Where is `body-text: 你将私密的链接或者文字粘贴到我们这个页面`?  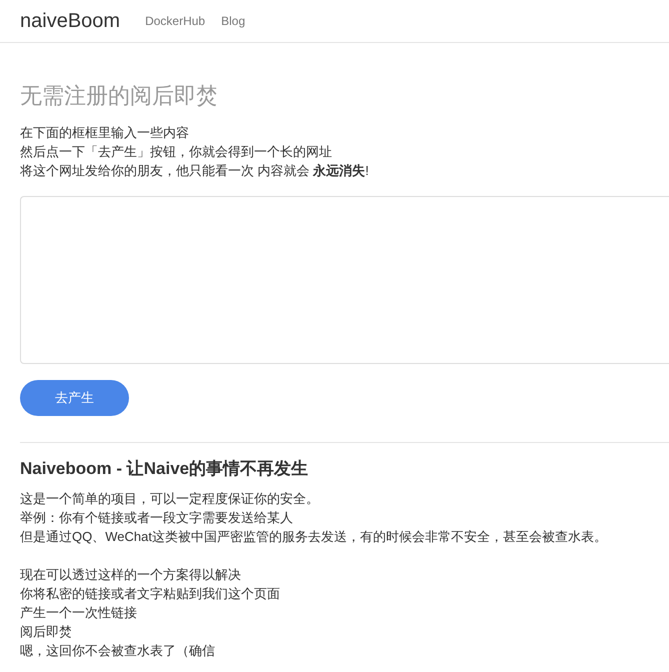 body-text: 你将私密的链接或者文字粘贴到我们这个页面 is located at coordinates (150, 594).